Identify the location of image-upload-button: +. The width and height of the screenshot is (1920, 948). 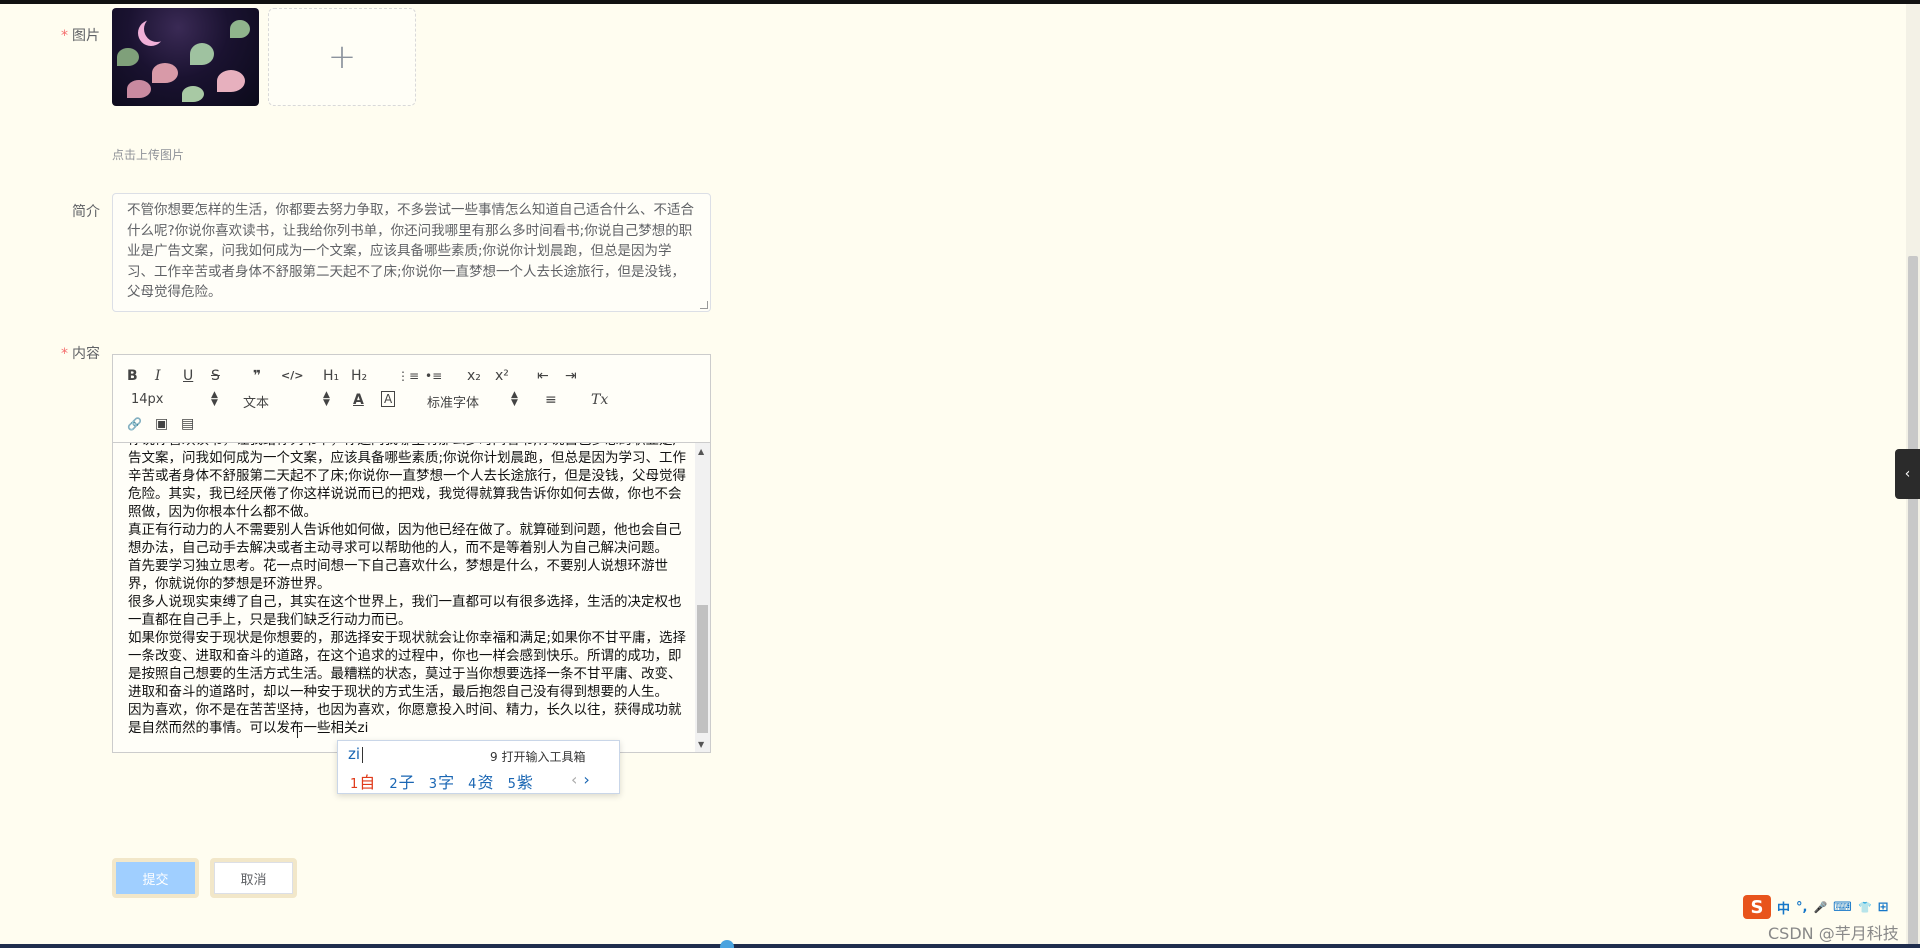
(342, 57).